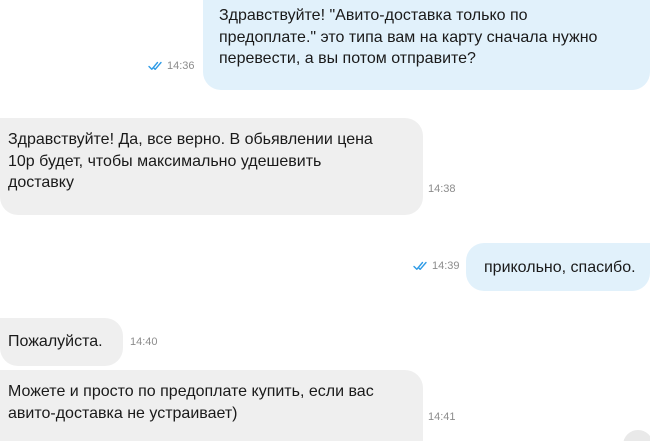 This screenshot has height=441, width=650. What do you see at coordinates (55, 341) in the screenshot?
I see `message-text-line: Пожалуйста.` at bounding box center [55, 341].